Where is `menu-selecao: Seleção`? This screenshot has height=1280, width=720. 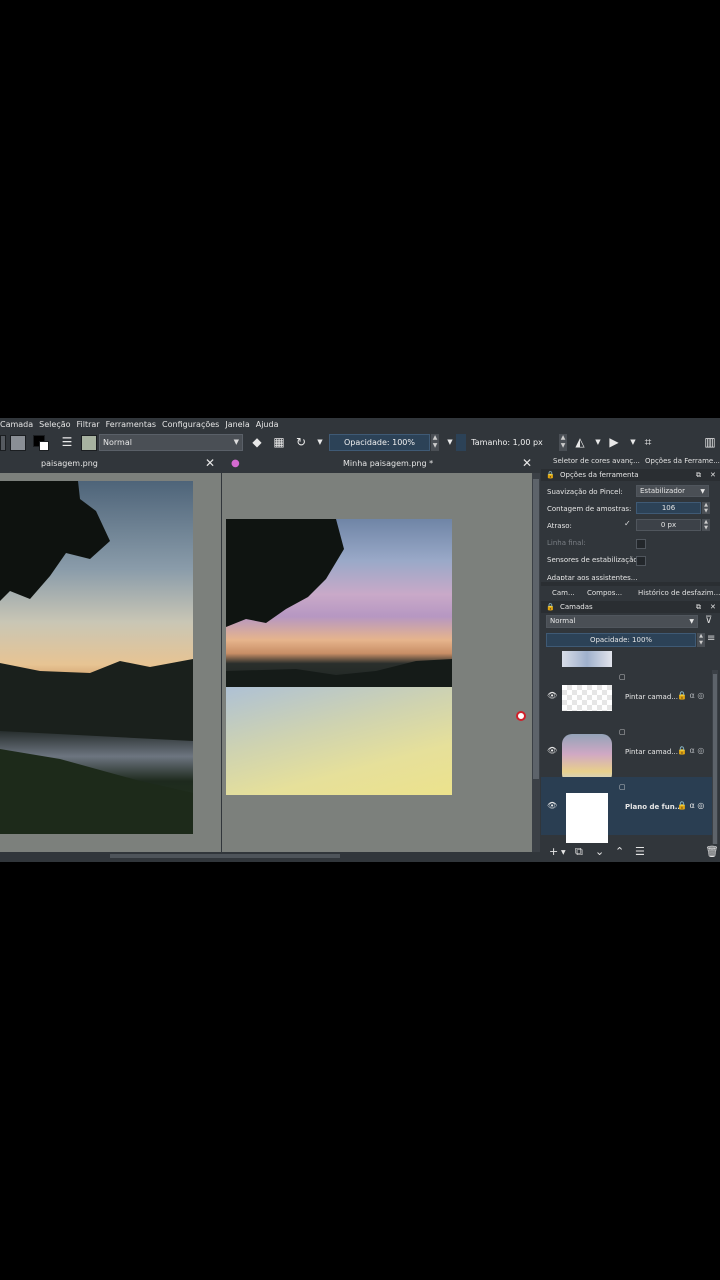 menu-selecao: Seleção is located at coordinates (54, 424).